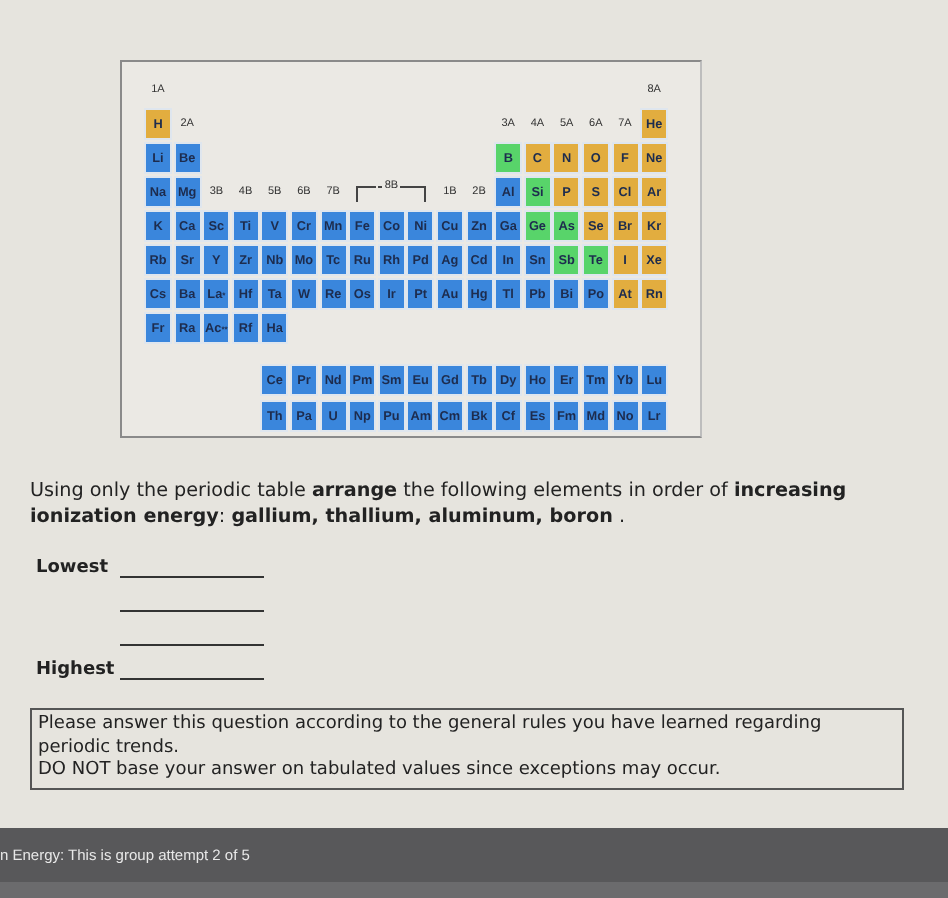 The image size is (948, 898). What do you see at coordinates (72, 568) in the screenshot?
I see `rank-label: Lowest` at bounding box center [72, 568].